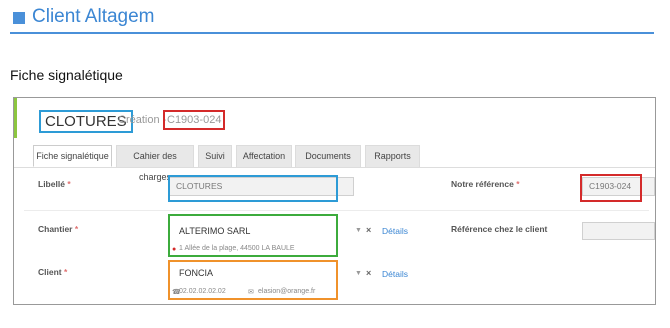 This screenshot has height=328, width=670. What do you see at coordinates (202, 291) in the screenshot?
I see `client-phone: 02.02.02.02.02` at bounding box center [202, 291].